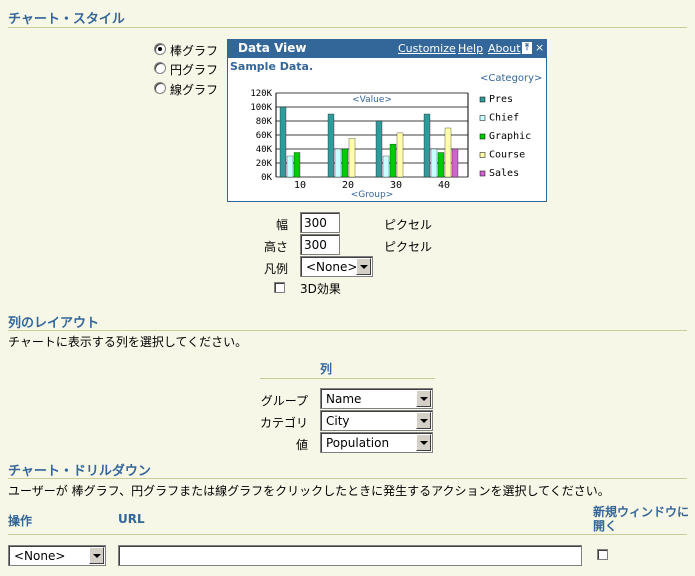 The height and width of the screenshot is (576, 695). Describe the element at coordinates (194, 90) in the screenshot. I see `line-chart-label: 線グラフ` at that location.